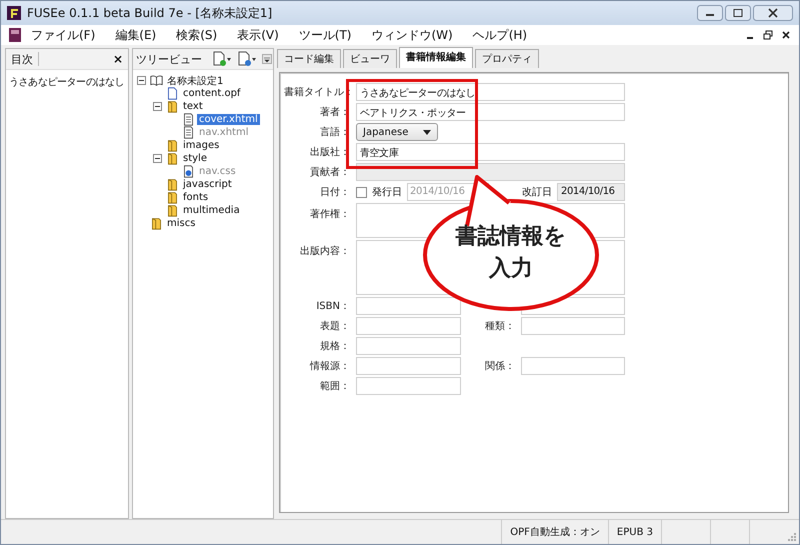 The height and width of the screenshot is (545, 800). I want to click on pane-title: 目次, so click(22, 59).